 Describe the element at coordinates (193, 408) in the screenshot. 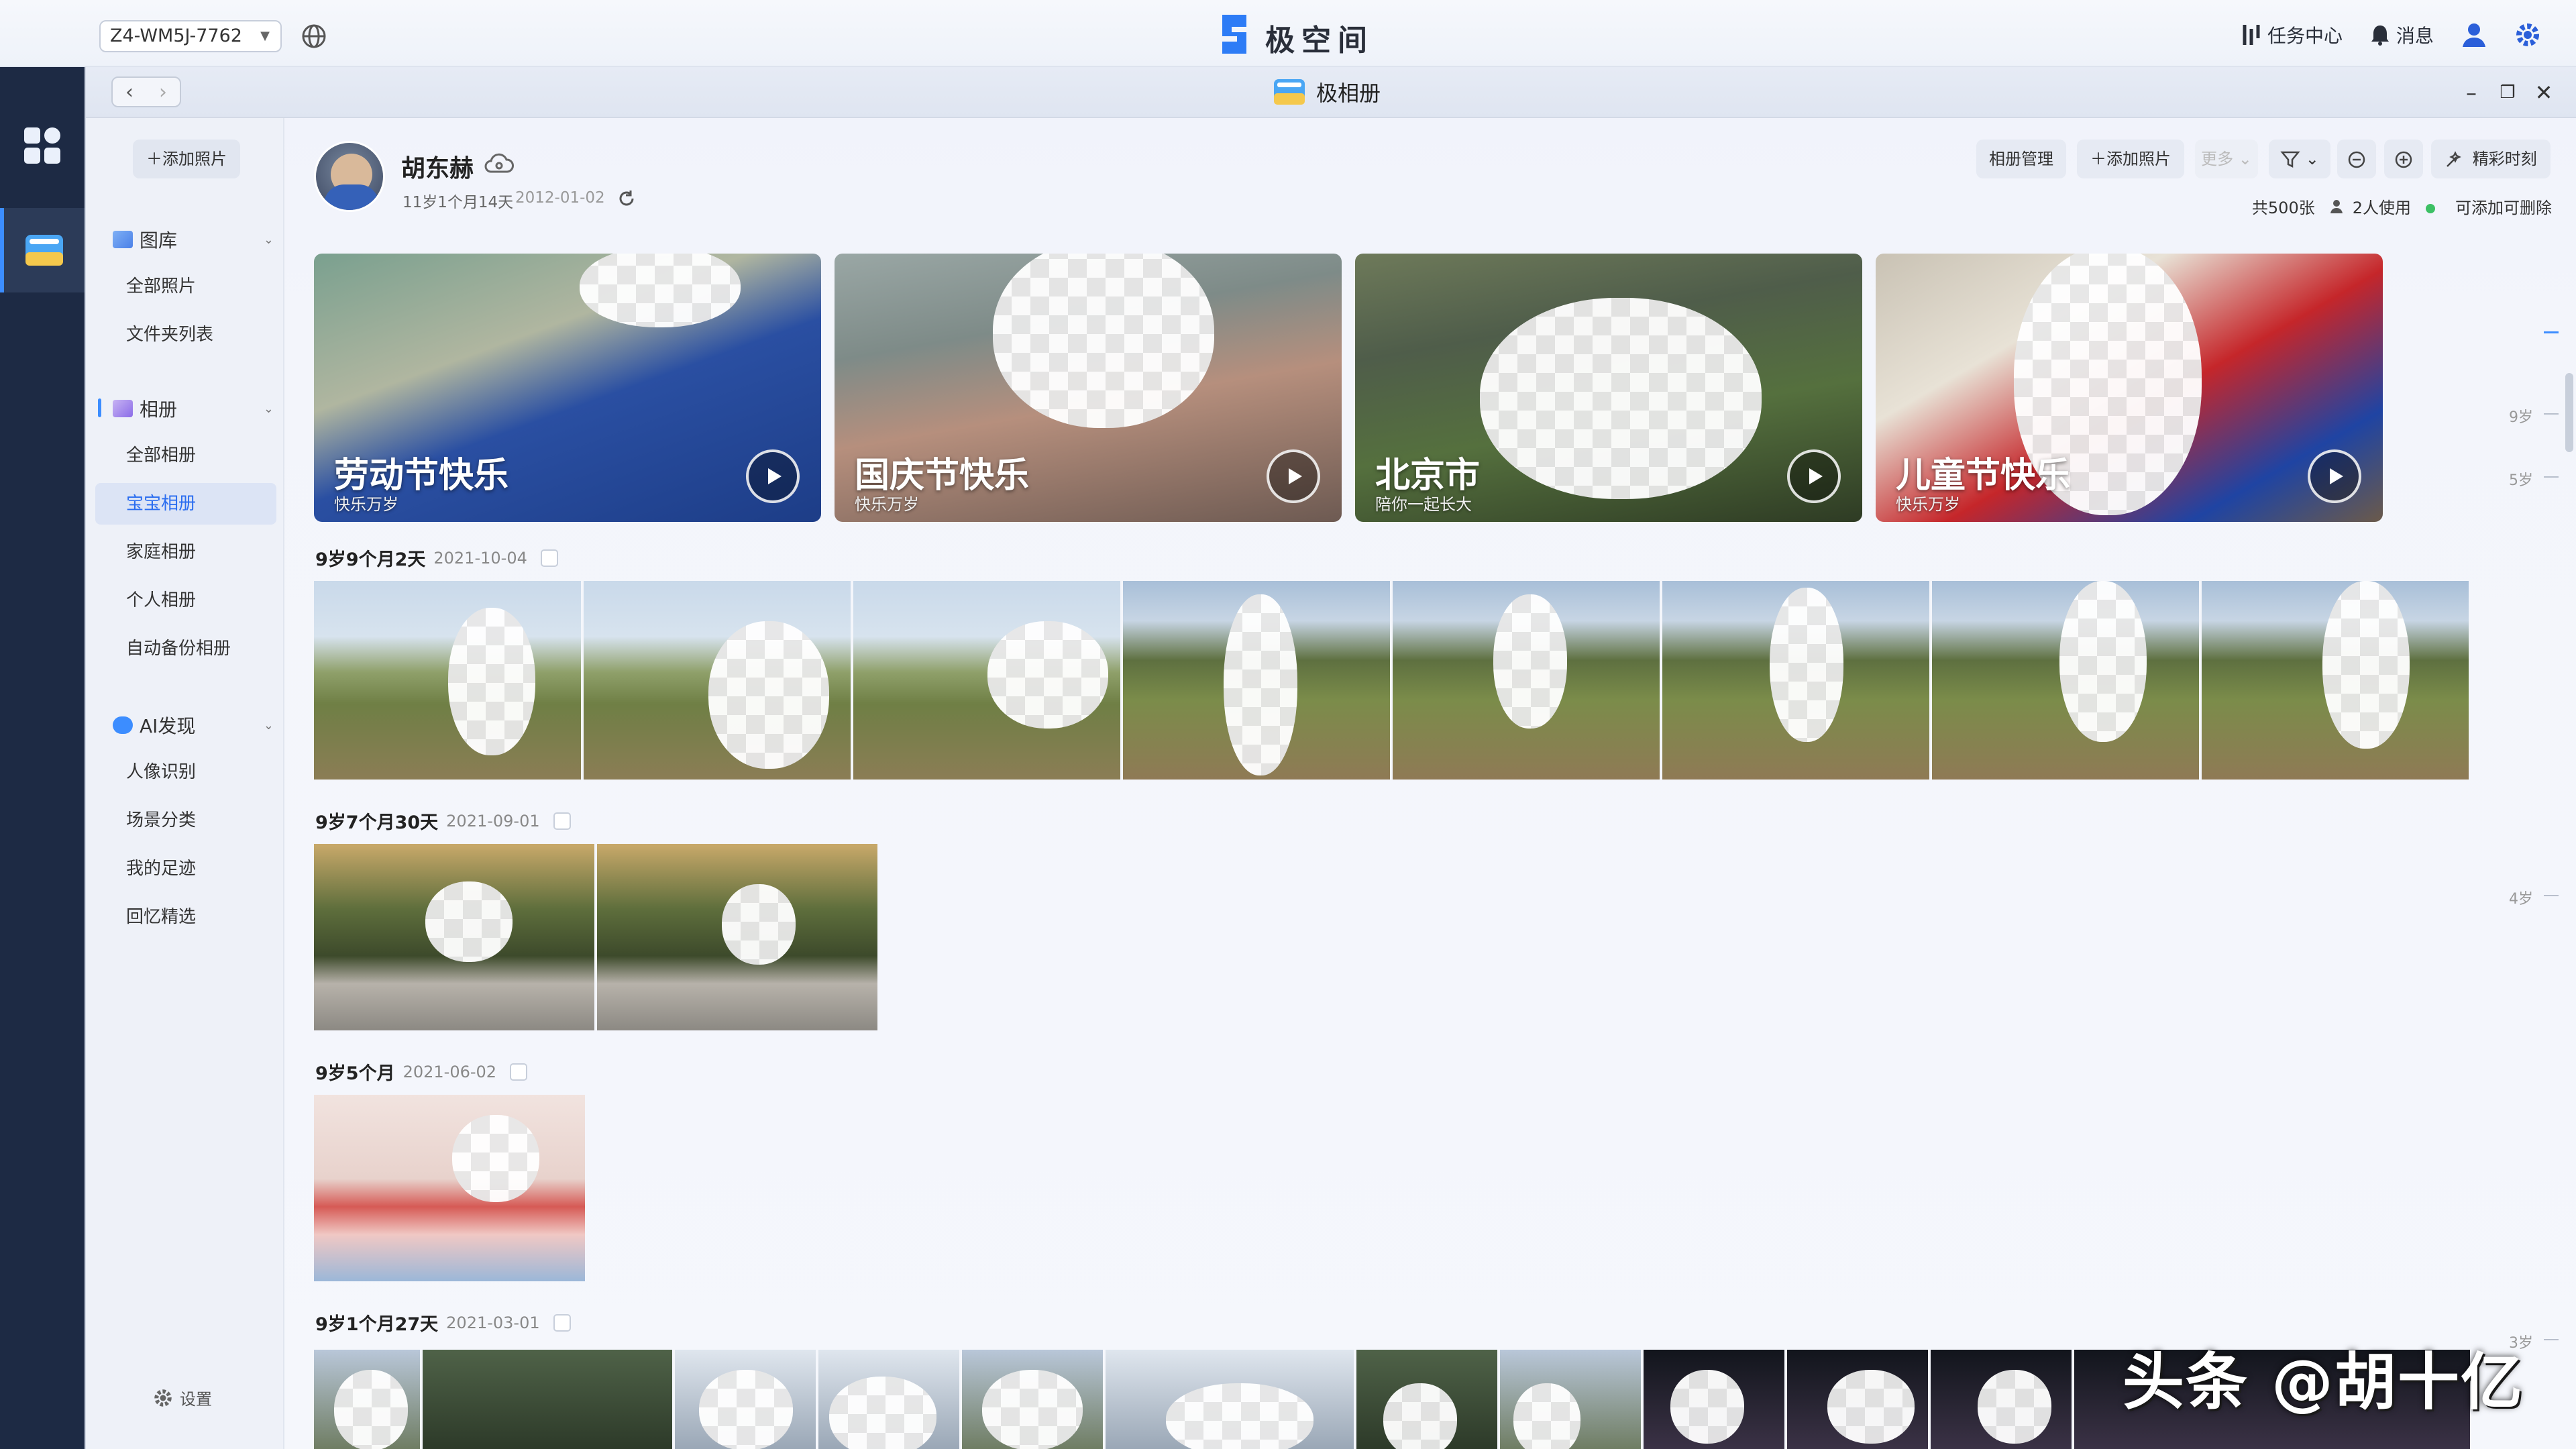

I see `sidebar-group-albums: 相册 ⌄` at that location.